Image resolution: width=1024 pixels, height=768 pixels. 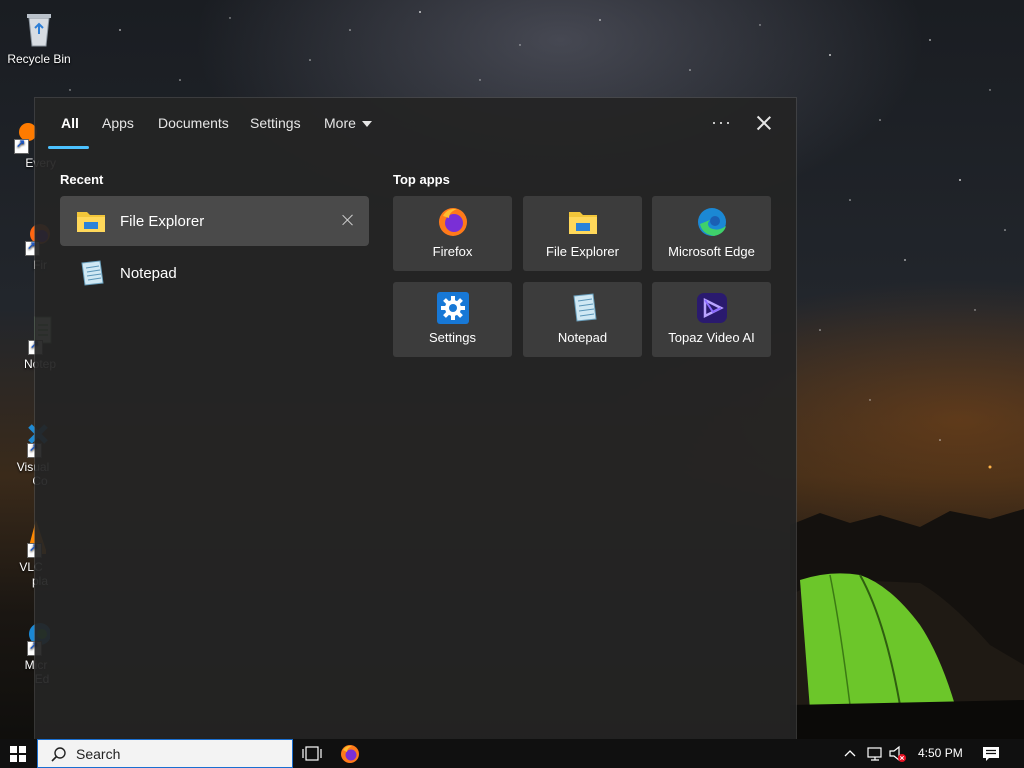 What do you see at coordinates (711, 337) in the screenshot?
I see `tile-label: Topaz Video AI` at bounding box center [711, 337].